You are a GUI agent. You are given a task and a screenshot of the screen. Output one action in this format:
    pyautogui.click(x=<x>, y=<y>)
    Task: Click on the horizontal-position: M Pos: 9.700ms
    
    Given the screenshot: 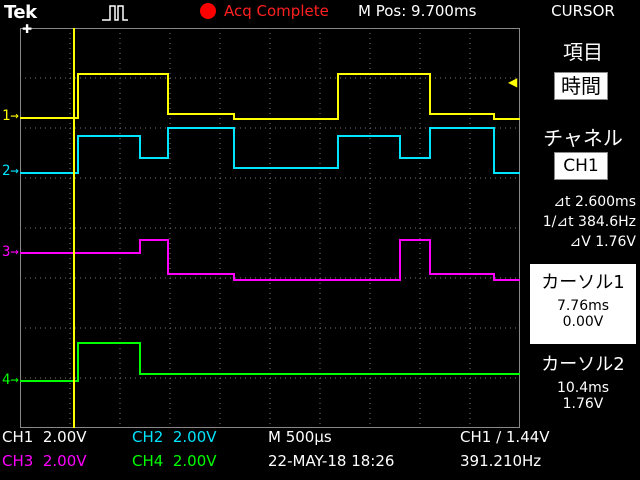 What is the action you would take?
    pyautogui.click(x=417, y=11)
    